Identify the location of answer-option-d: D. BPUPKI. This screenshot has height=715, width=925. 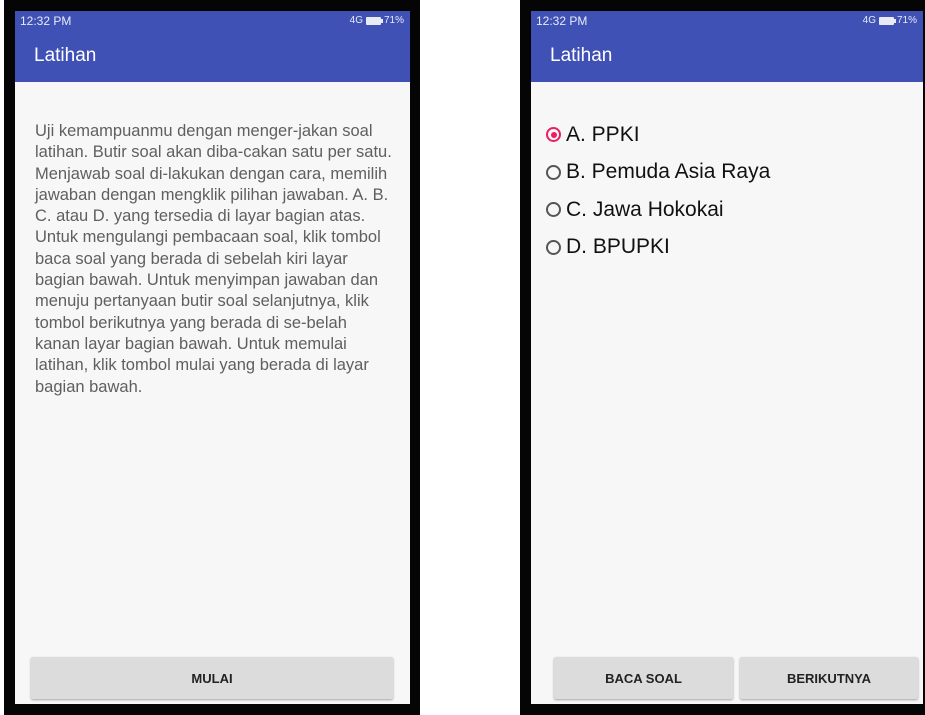
(658, 248).